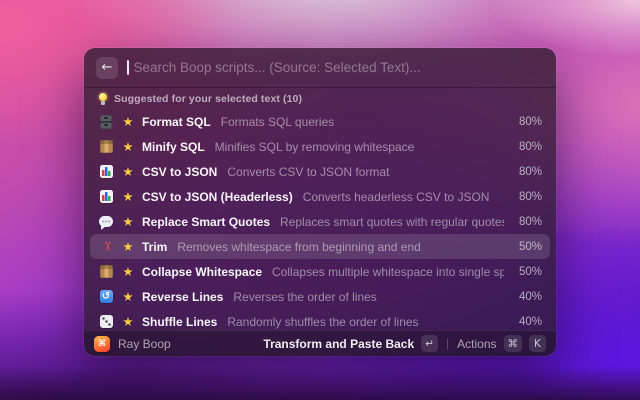 The image size is (640, 400). Describe the element at coordinates (106, 246) in the screenshot. I see `scissors-icon` at that location.